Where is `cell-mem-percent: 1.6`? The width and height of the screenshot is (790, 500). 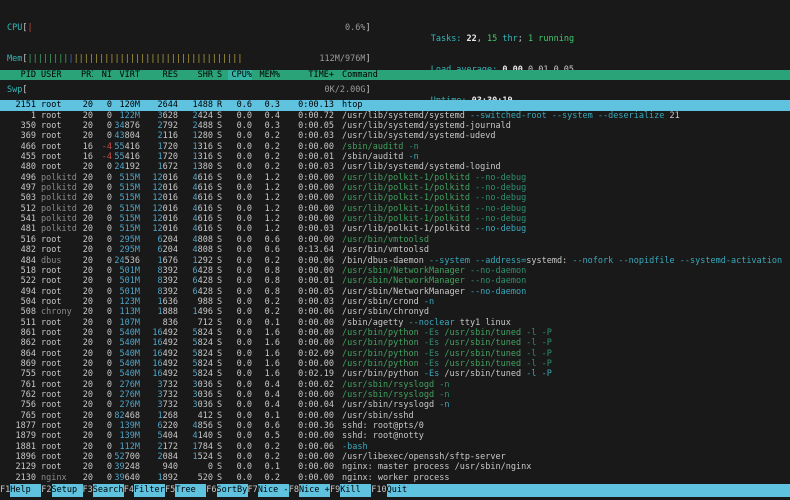 cell-mem-percent: 1.6 is located at coordinates (272, 353).